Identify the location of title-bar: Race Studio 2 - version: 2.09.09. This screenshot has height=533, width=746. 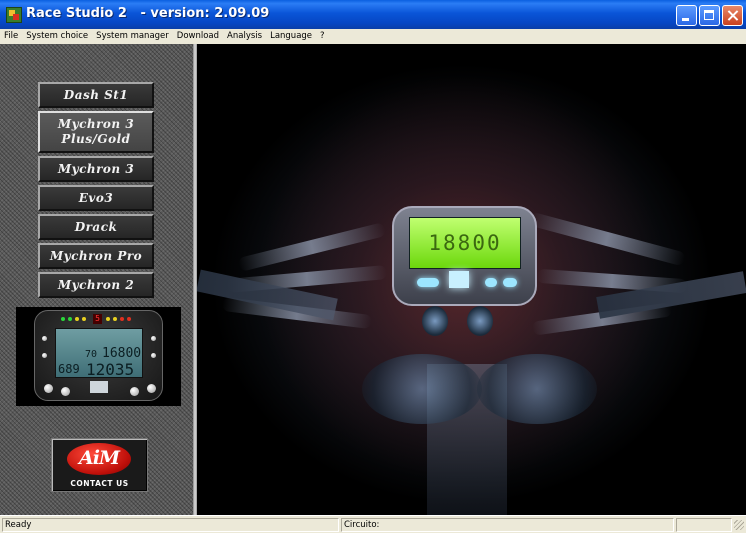
(373, 14).